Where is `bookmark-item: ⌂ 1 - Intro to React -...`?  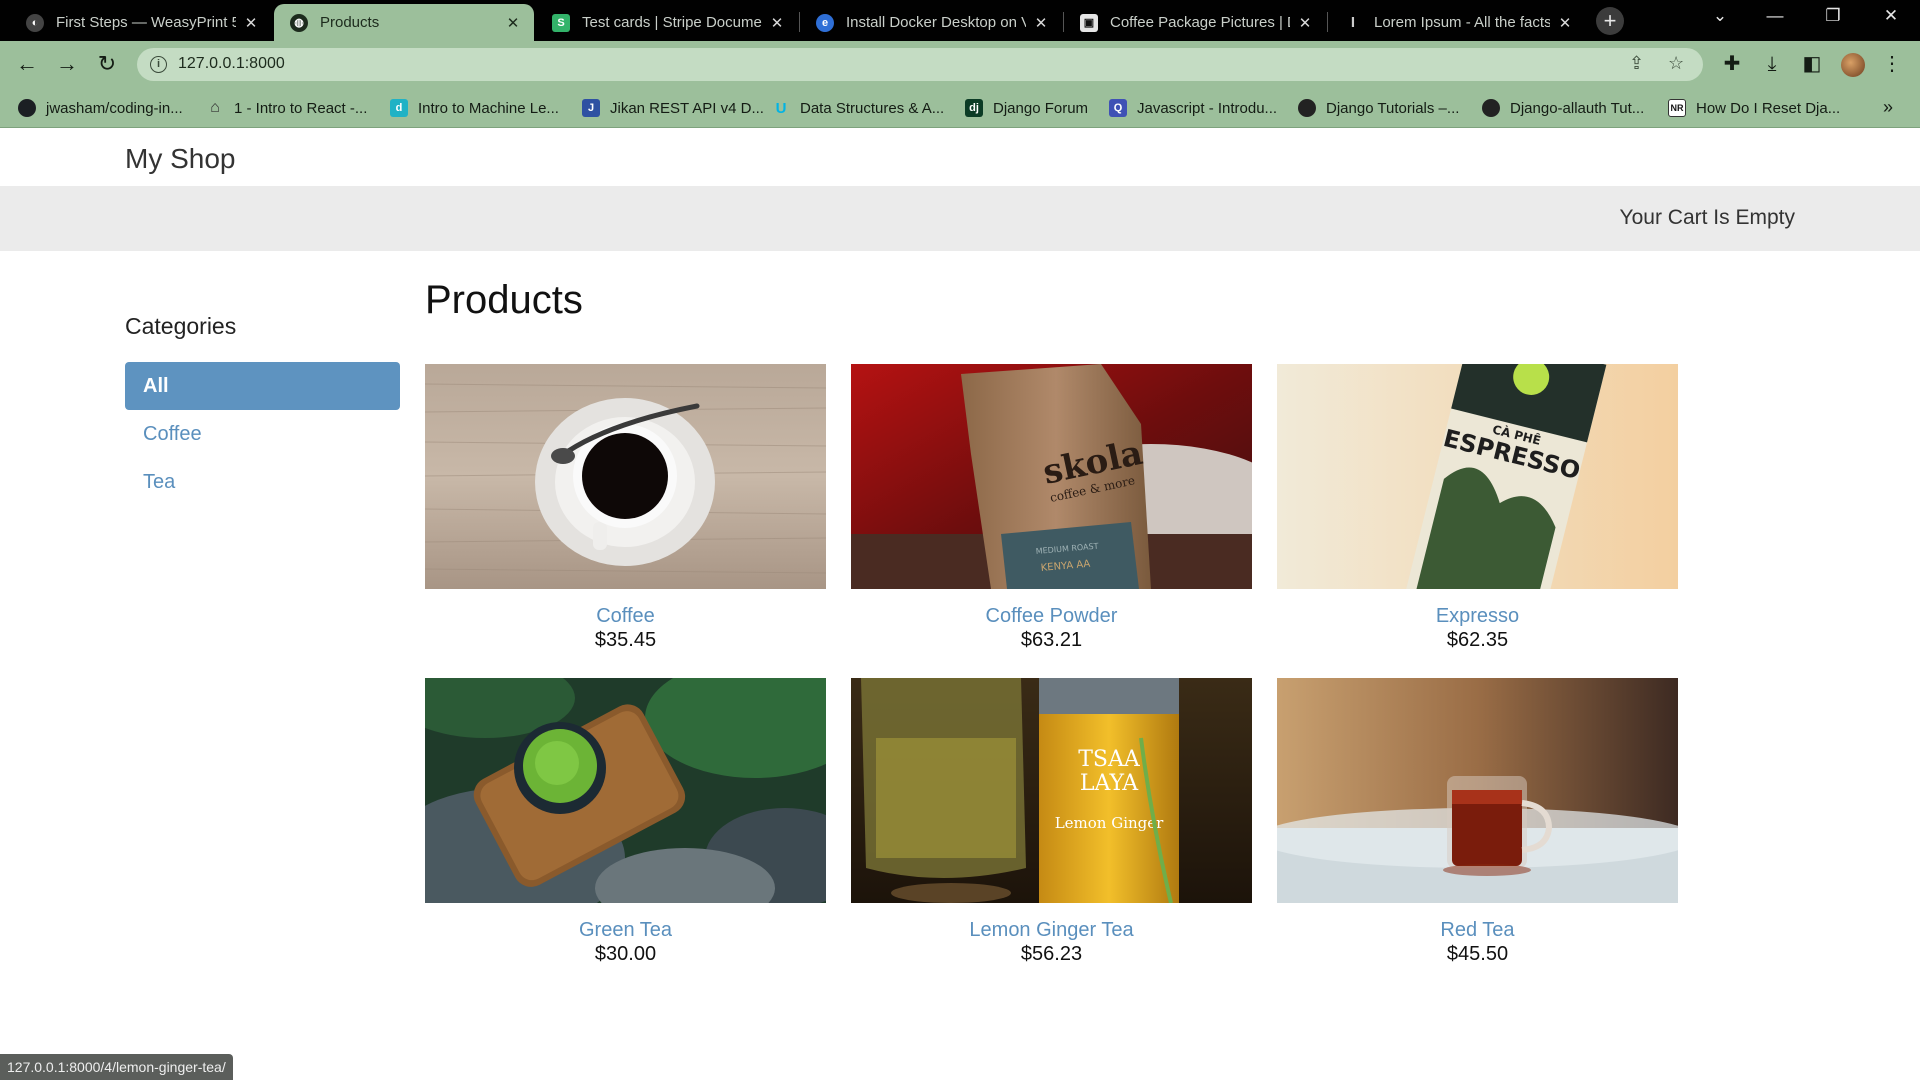
bookmark-item: ⌂ 1 - Intro to React -... is located at coordinates (286, 108).